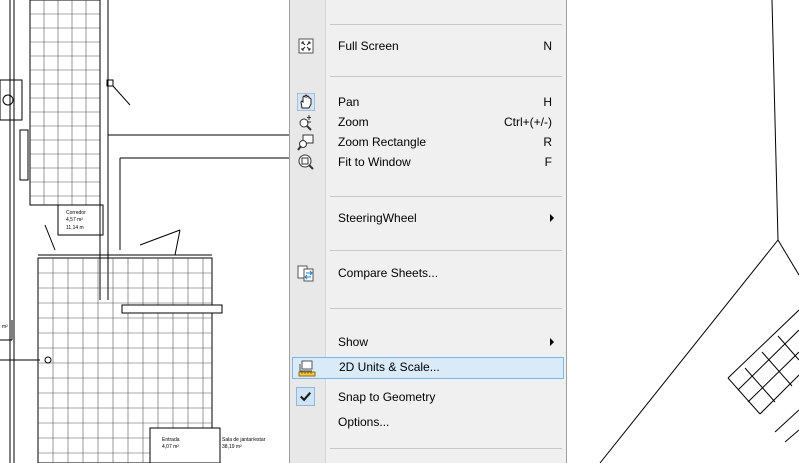  I want to click on hand-icon, so click(306, 102).